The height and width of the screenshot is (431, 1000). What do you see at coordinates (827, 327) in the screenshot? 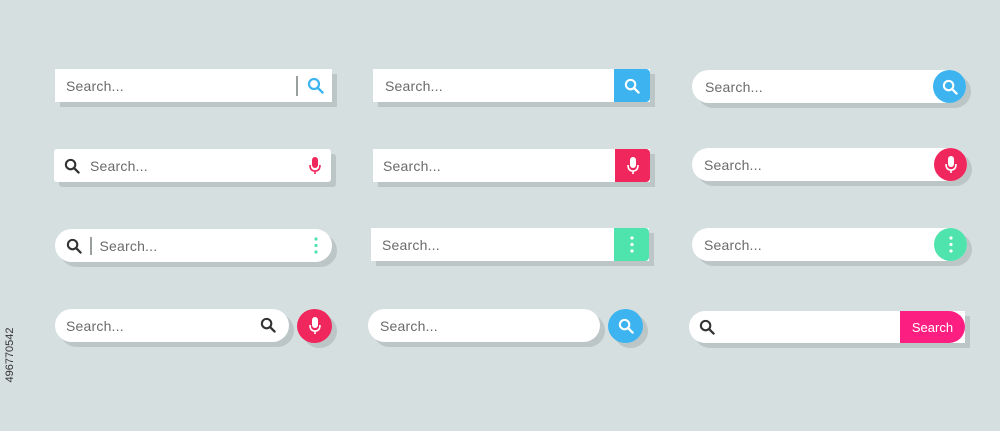
I see `search-bar-12: Search` at bounding box center [827, 327].